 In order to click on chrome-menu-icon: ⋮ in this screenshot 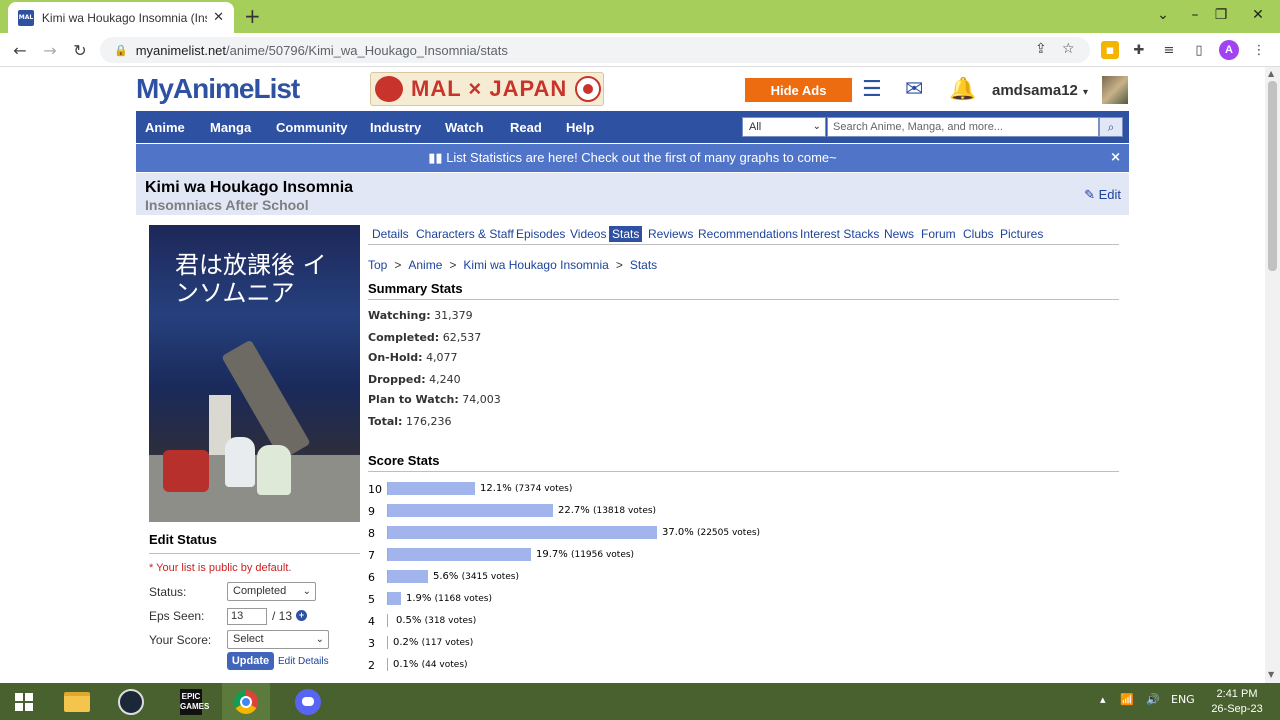, I will do `click(1259, 50)`.